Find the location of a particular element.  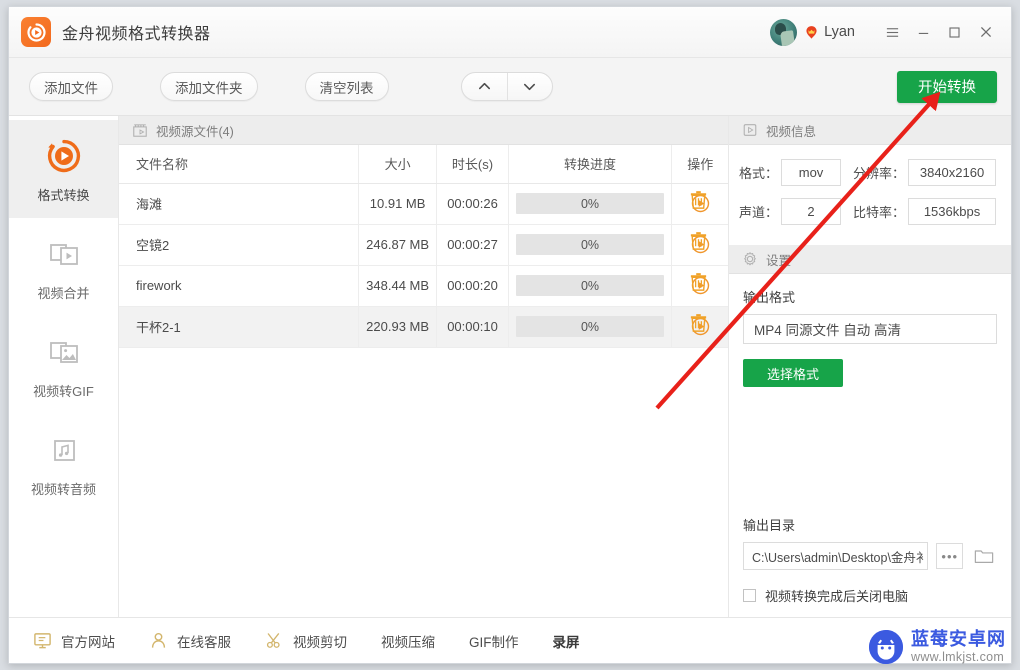

footer-item-official-website: 官方网站 is located at coordinates (74, 641).